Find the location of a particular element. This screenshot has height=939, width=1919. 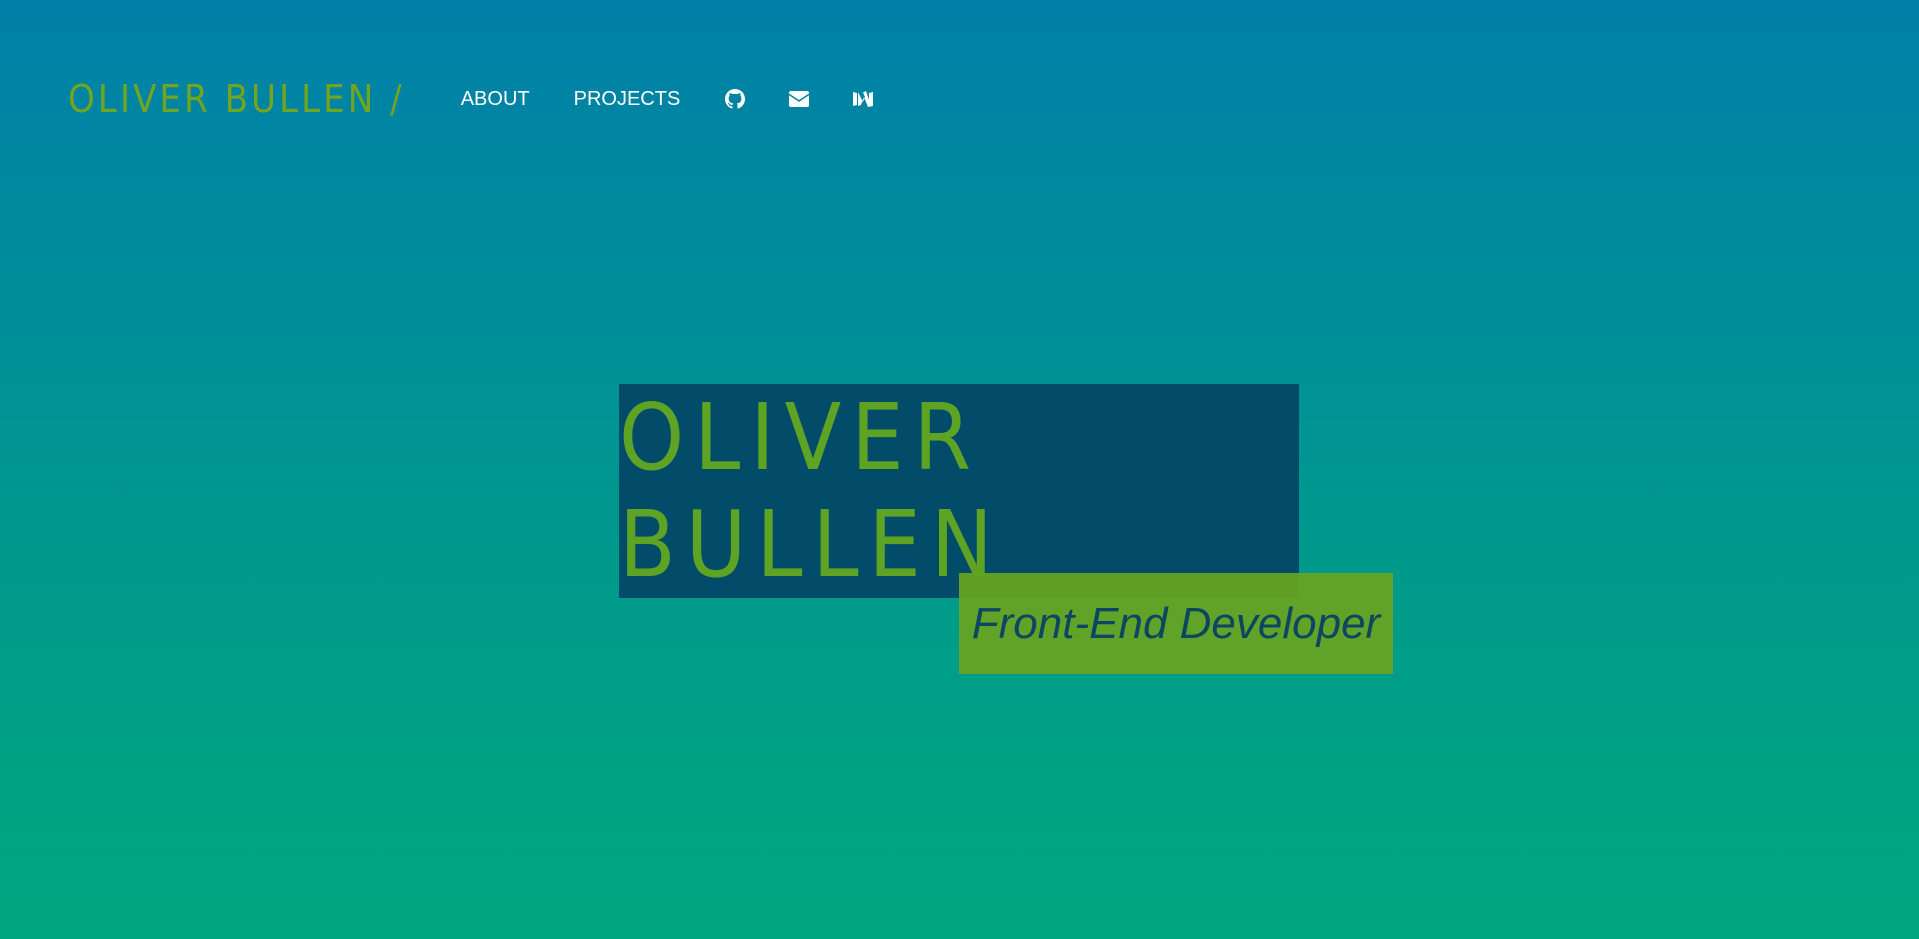

envelope-icon is located at coordinates (799, 99).